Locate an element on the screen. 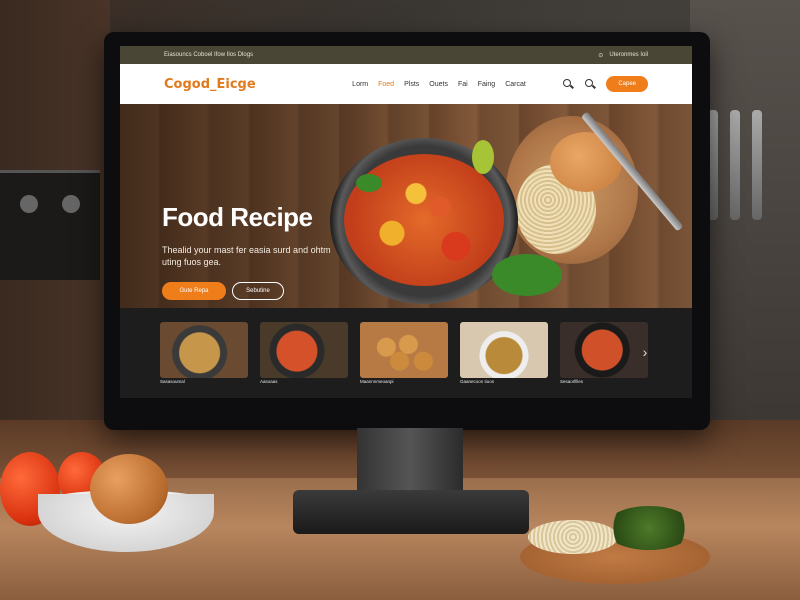 This screenshot has width=800, height=600. nav-link: Faing is located at coordinates (487, 84).